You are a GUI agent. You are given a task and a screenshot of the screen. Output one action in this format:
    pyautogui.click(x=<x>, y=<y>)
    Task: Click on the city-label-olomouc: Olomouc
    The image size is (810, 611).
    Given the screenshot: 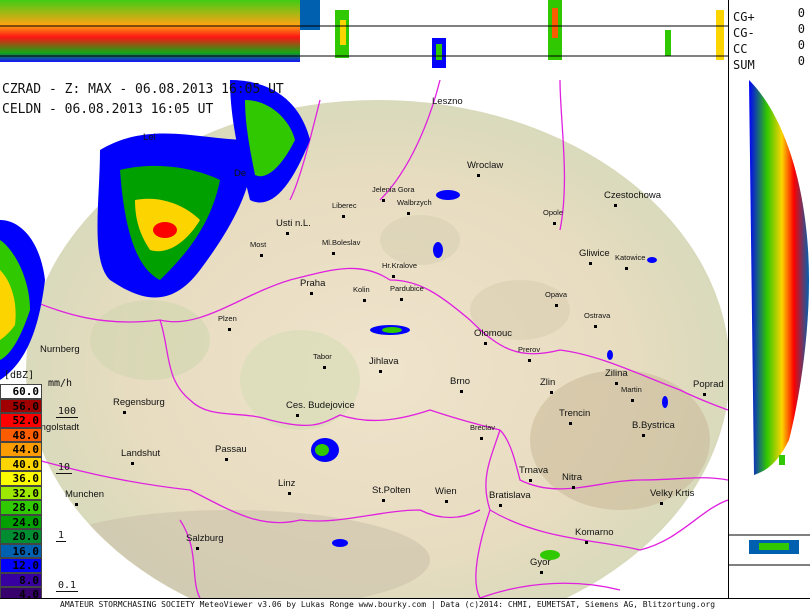 What is the action you would take?
    pyautogui.click(x=493, y=333)
    